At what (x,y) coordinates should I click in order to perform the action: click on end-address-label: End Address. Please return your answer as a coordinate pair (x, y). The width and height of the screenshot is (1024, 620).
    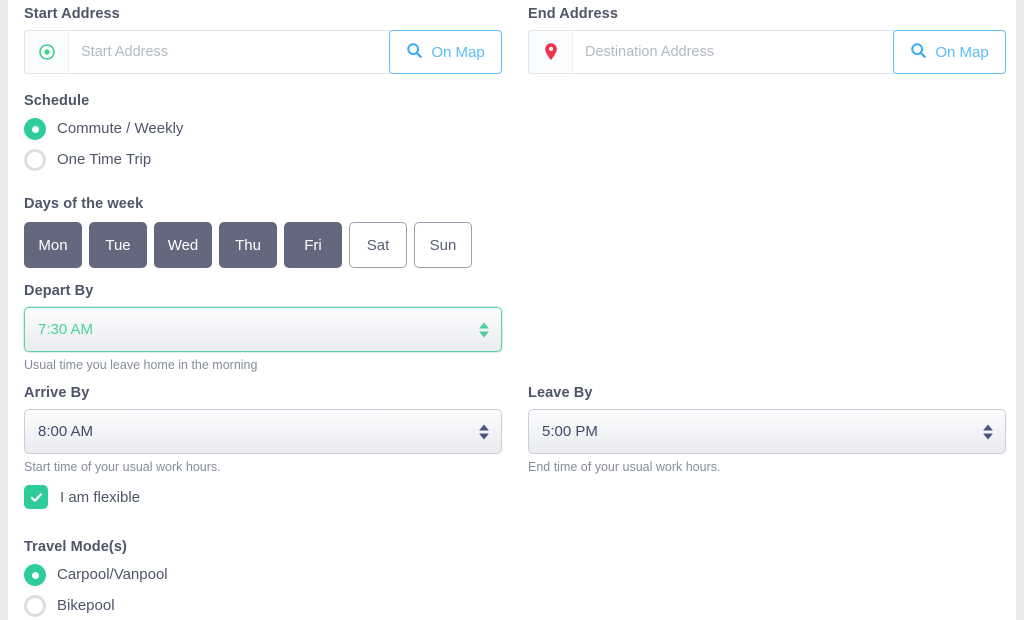
    Looking at the image, I should click on (573, 14).